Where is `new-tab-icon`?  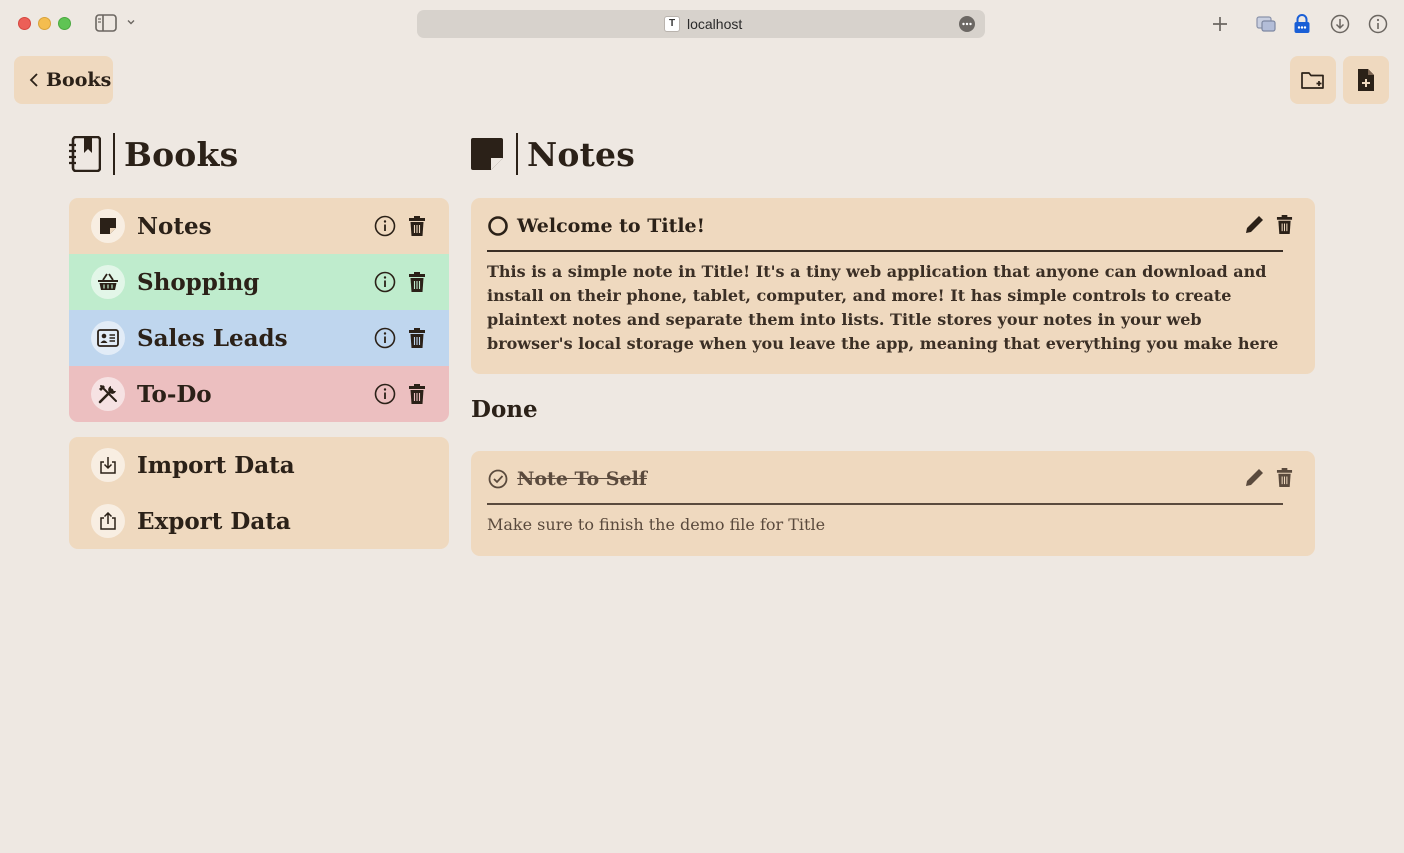 new-tab-icon is located at coordinates (1220, 24).